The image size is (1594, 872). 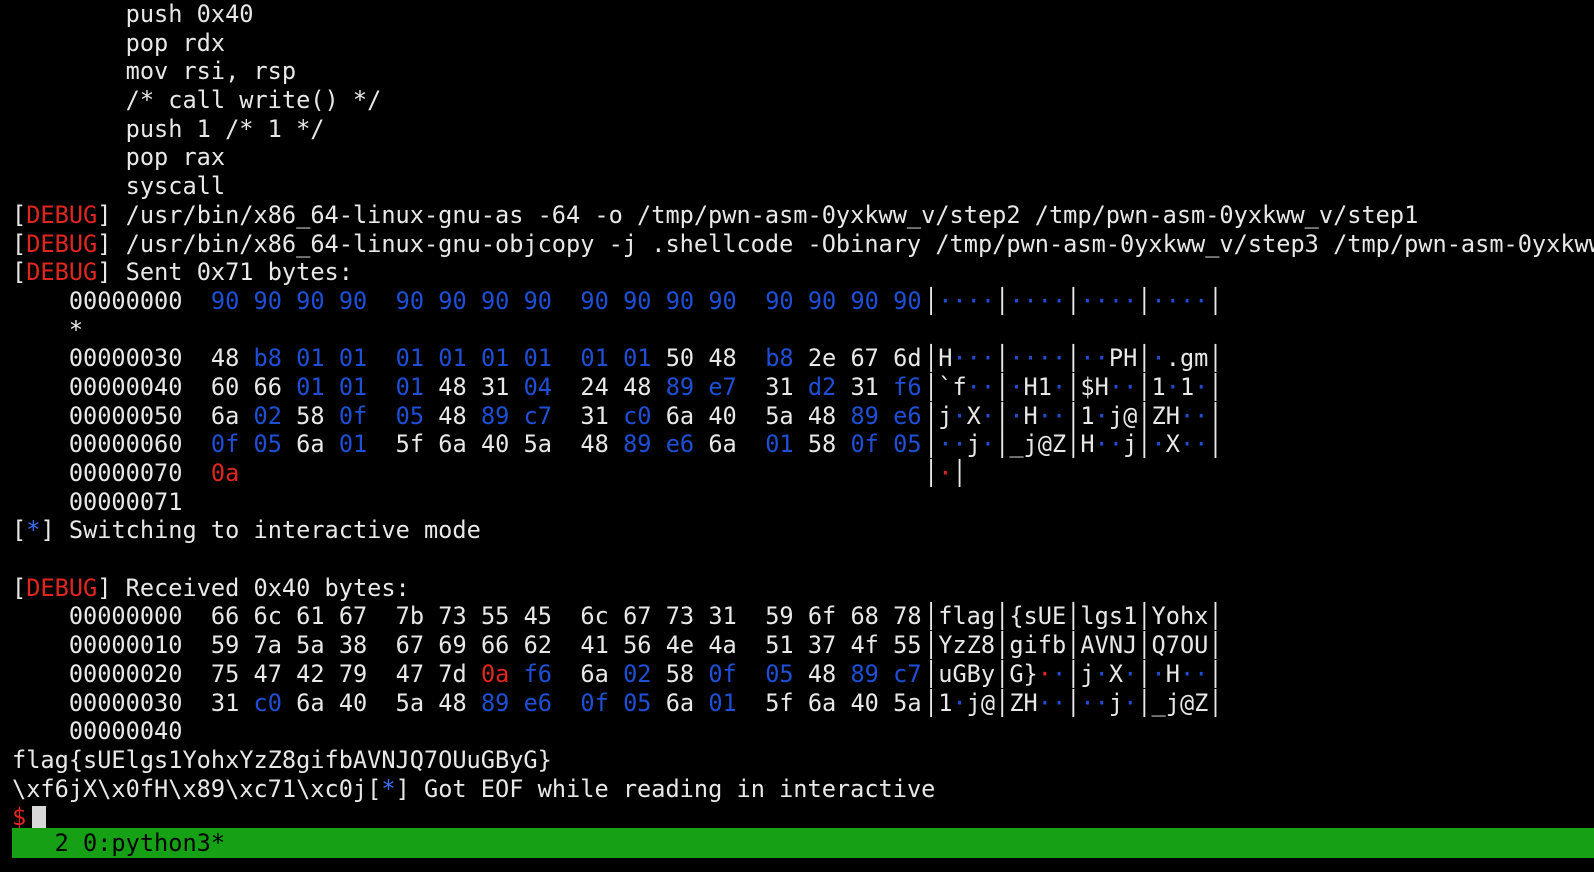 What do you see at coordinates (907, 673) in the screenshot?
I see `hex-byte: c7` at bounding box center [907, 673].